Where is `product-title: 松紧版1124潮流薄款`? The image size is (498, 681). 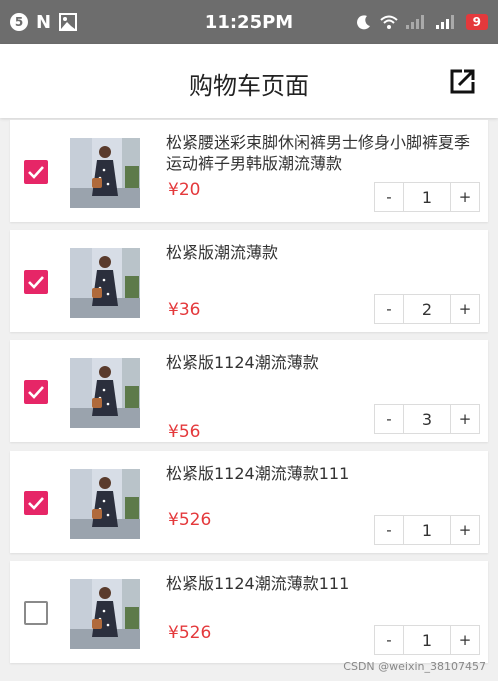
product-title: 松紧版1124潮流薄款 is located at coordinates (322, 362).